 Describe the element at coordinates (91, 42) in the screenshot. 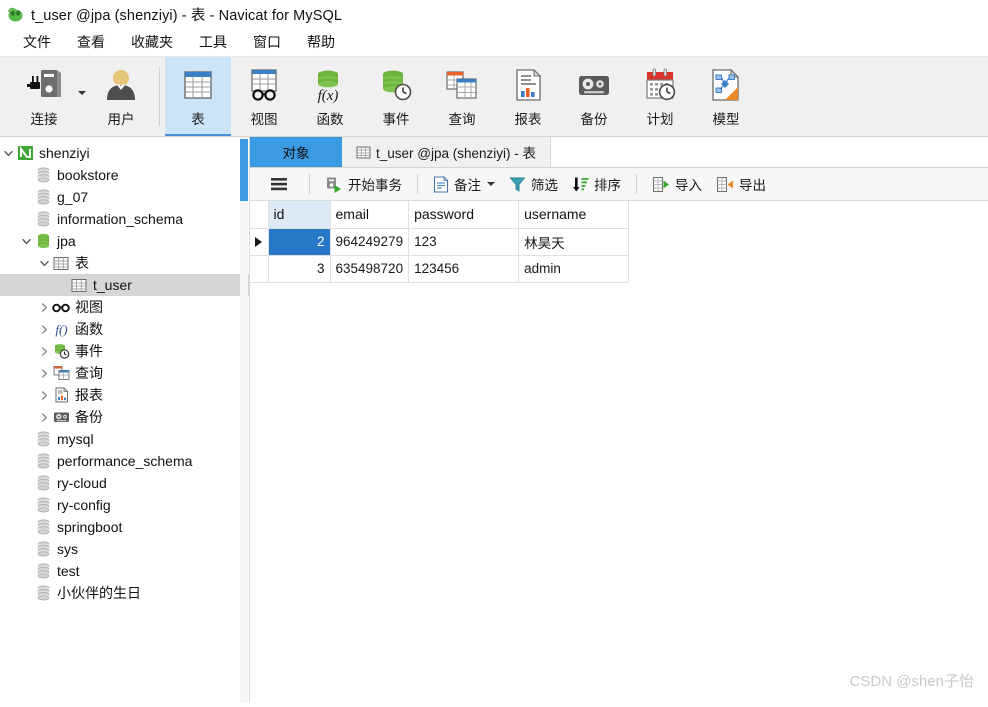

I see `menu-view: 查看` at that location.